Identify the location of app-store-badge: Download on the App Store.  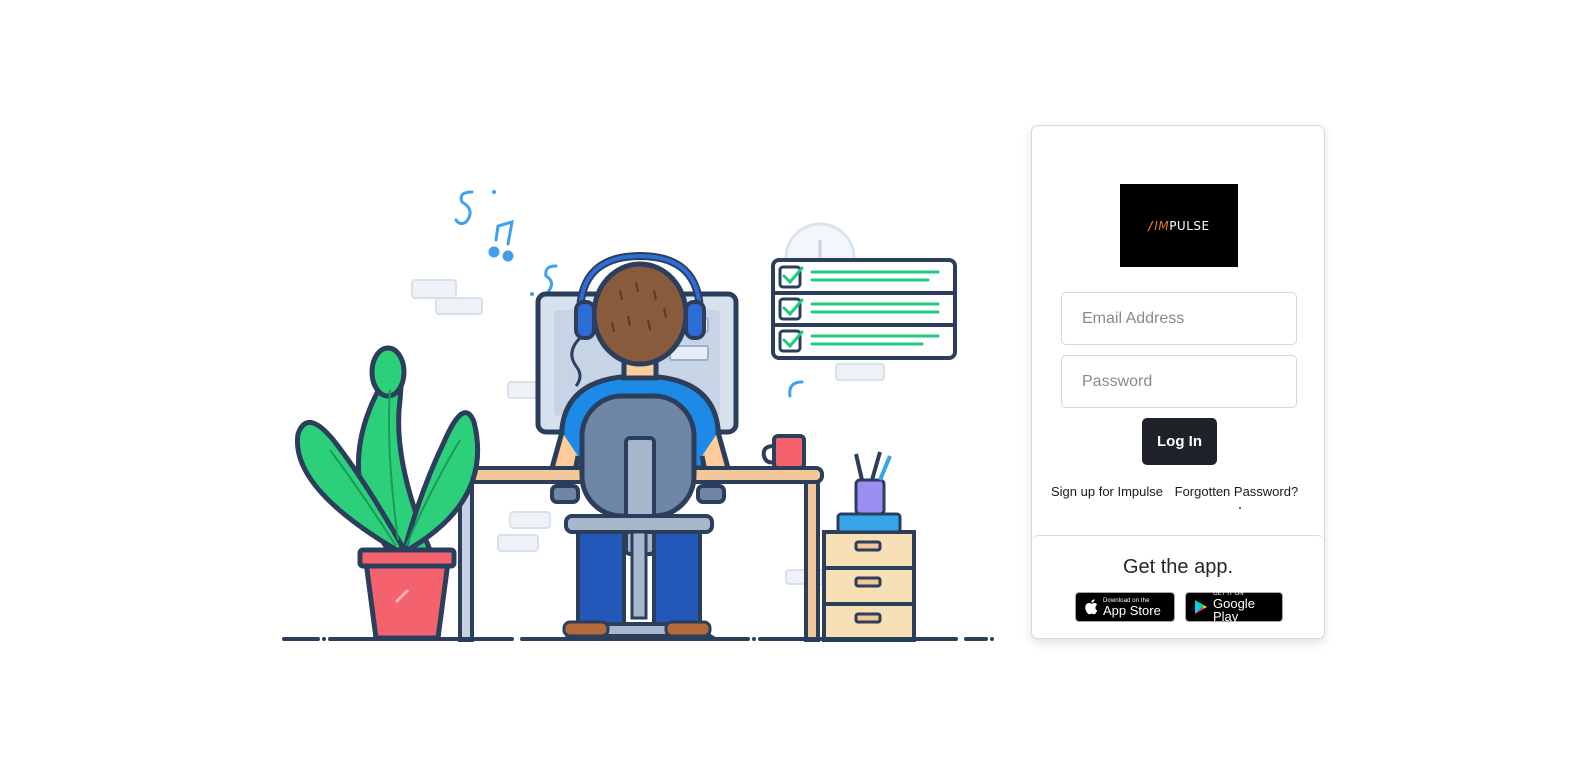
(1125, 607).